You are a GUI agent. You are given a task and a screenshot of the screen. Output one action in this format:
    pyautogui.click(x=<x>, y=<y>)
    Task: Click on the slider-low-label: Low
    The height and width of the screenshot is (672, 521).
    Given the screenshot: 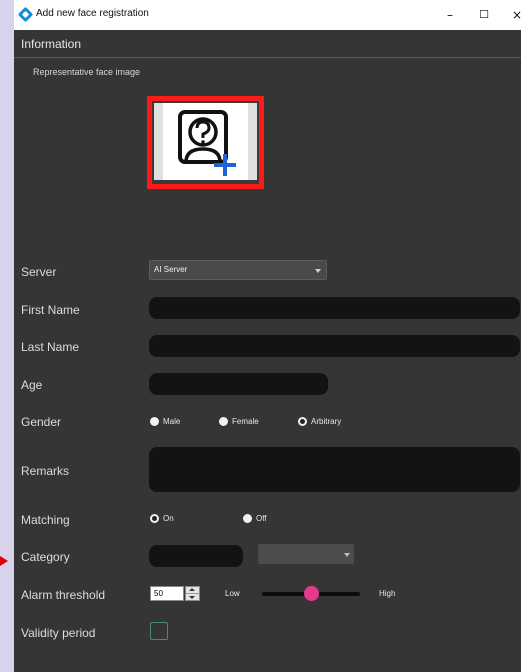 What is the action you would take?
    pyautogui.click(x=232, y=593)
    